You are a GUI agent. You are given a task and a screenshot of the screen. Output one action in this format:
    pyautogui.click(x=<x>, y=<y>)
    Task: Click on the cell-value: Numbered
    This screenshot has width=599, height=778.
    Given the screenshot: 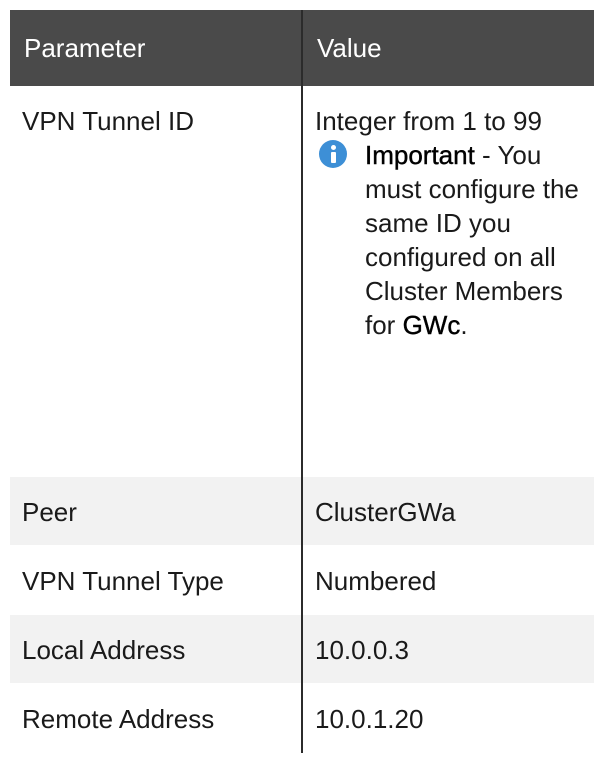 What is the action you would take?
    pyautogui.click(x=447, y=580)
    